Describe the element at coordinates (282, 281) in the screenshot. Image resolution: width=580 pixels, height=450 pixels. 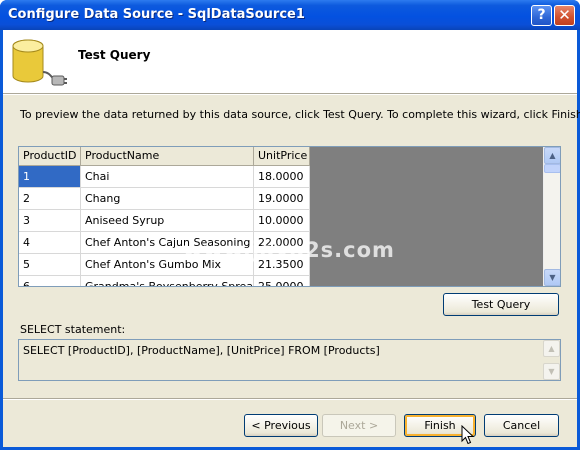
I see `cell-unitprice: 25.0000` at that location.